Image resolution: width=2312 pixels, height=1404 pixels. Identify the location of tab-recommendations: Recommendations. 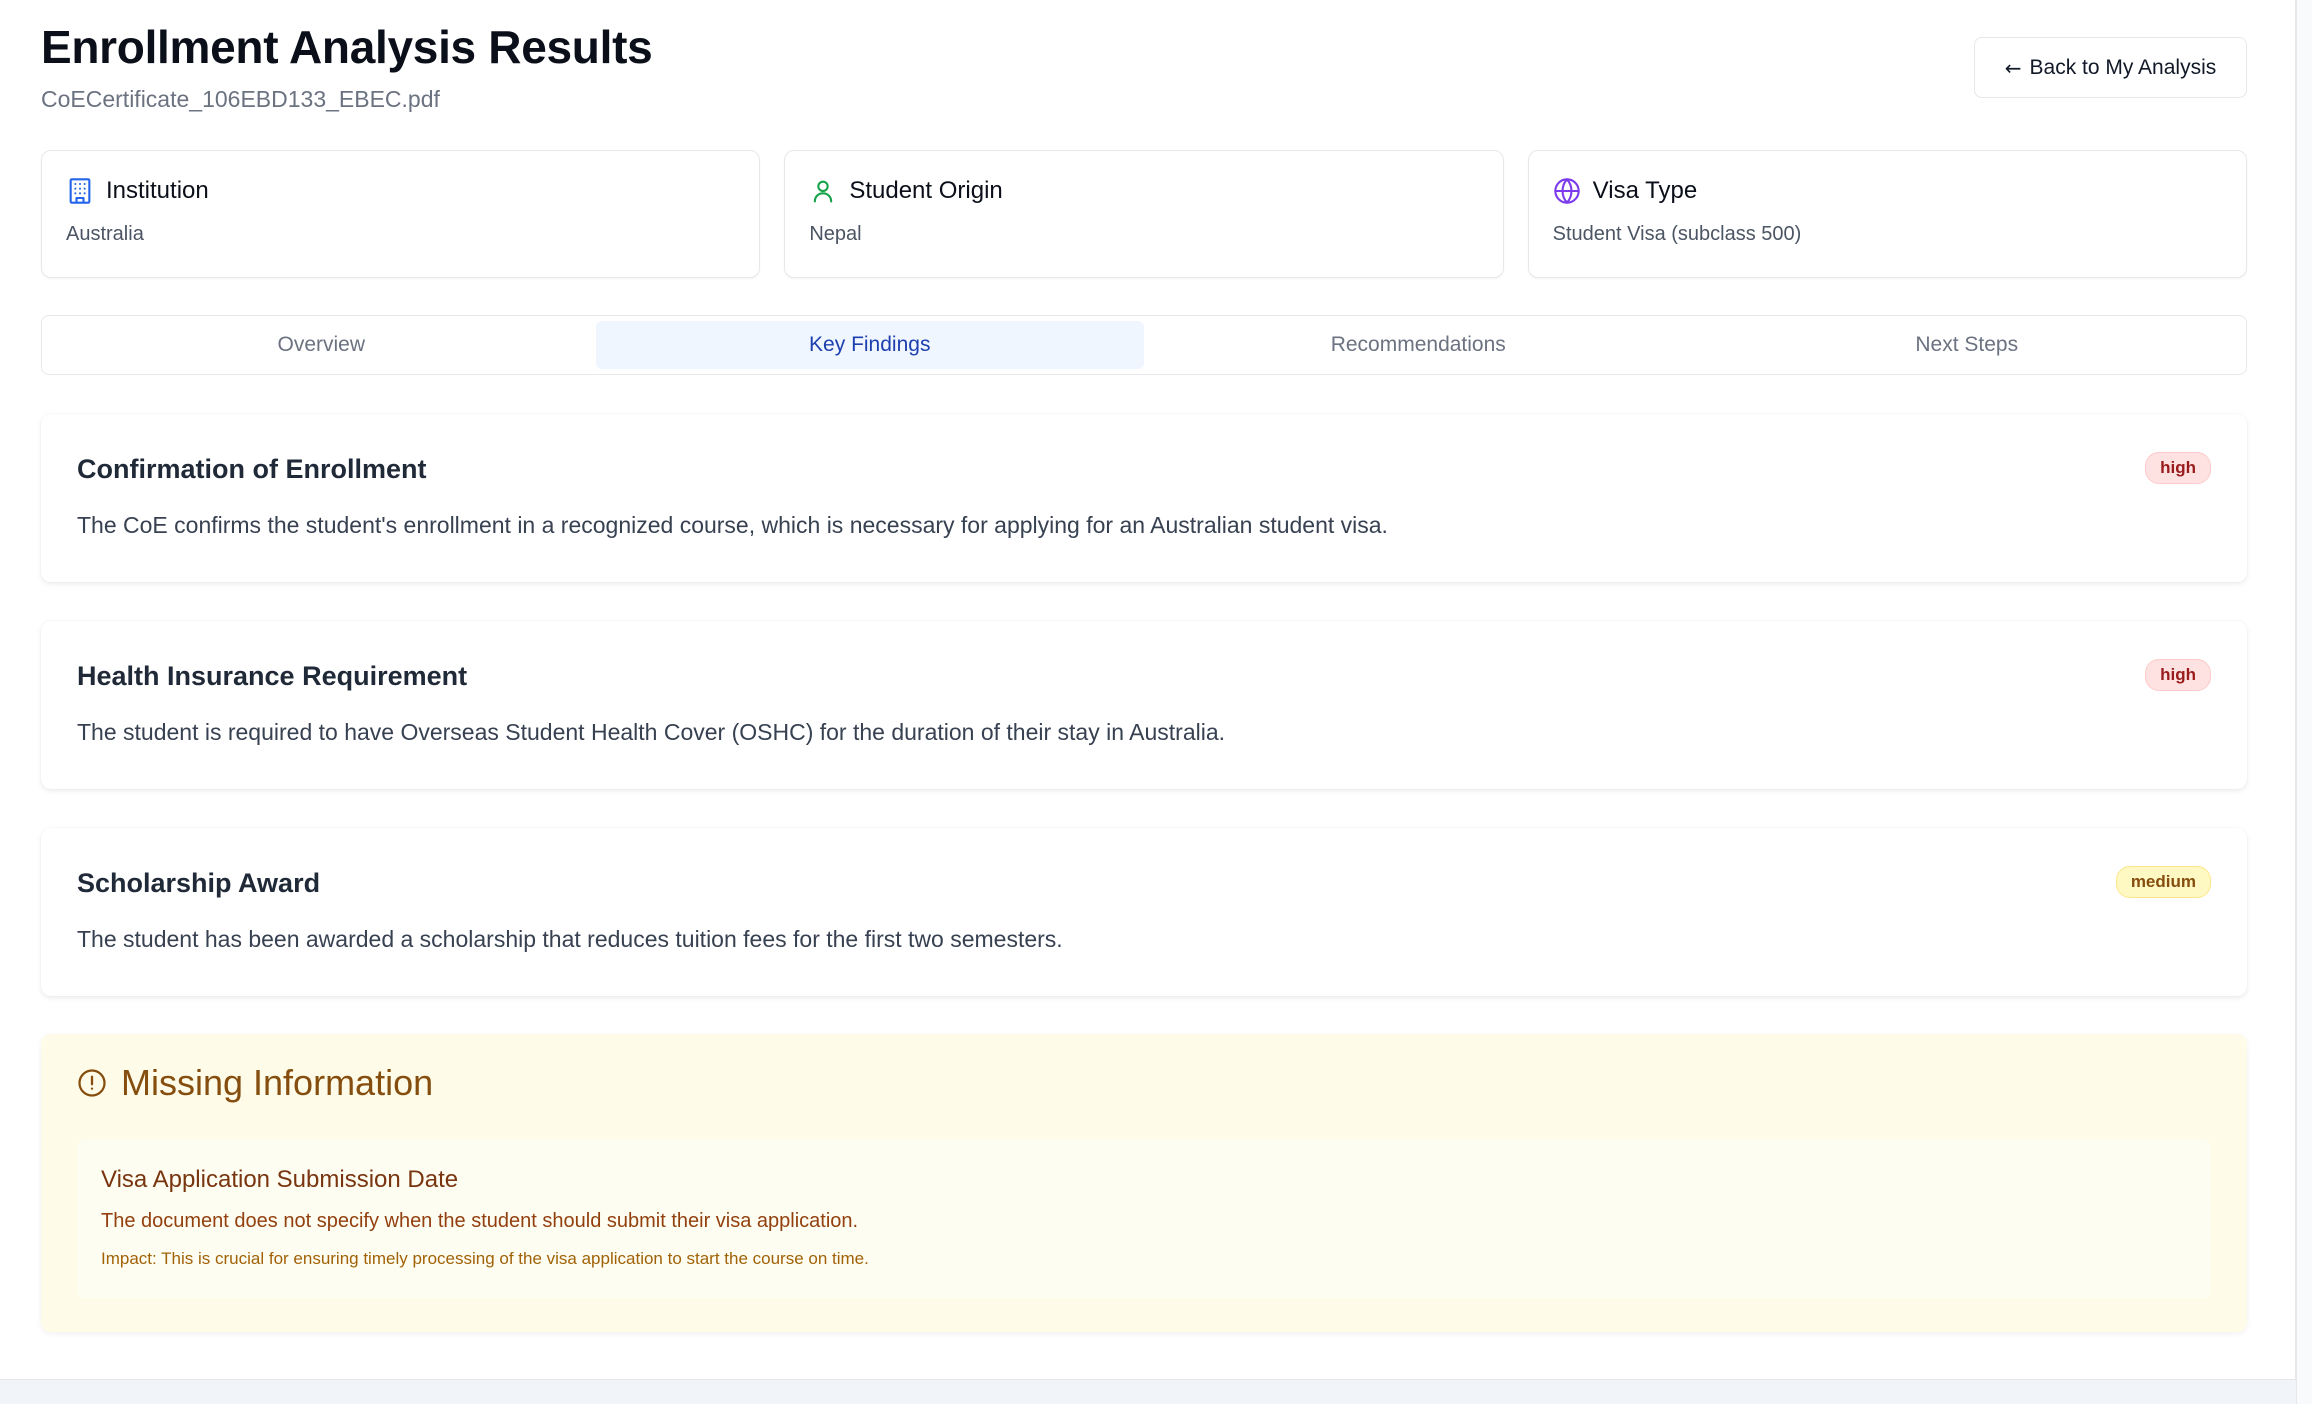
(1418, 345).